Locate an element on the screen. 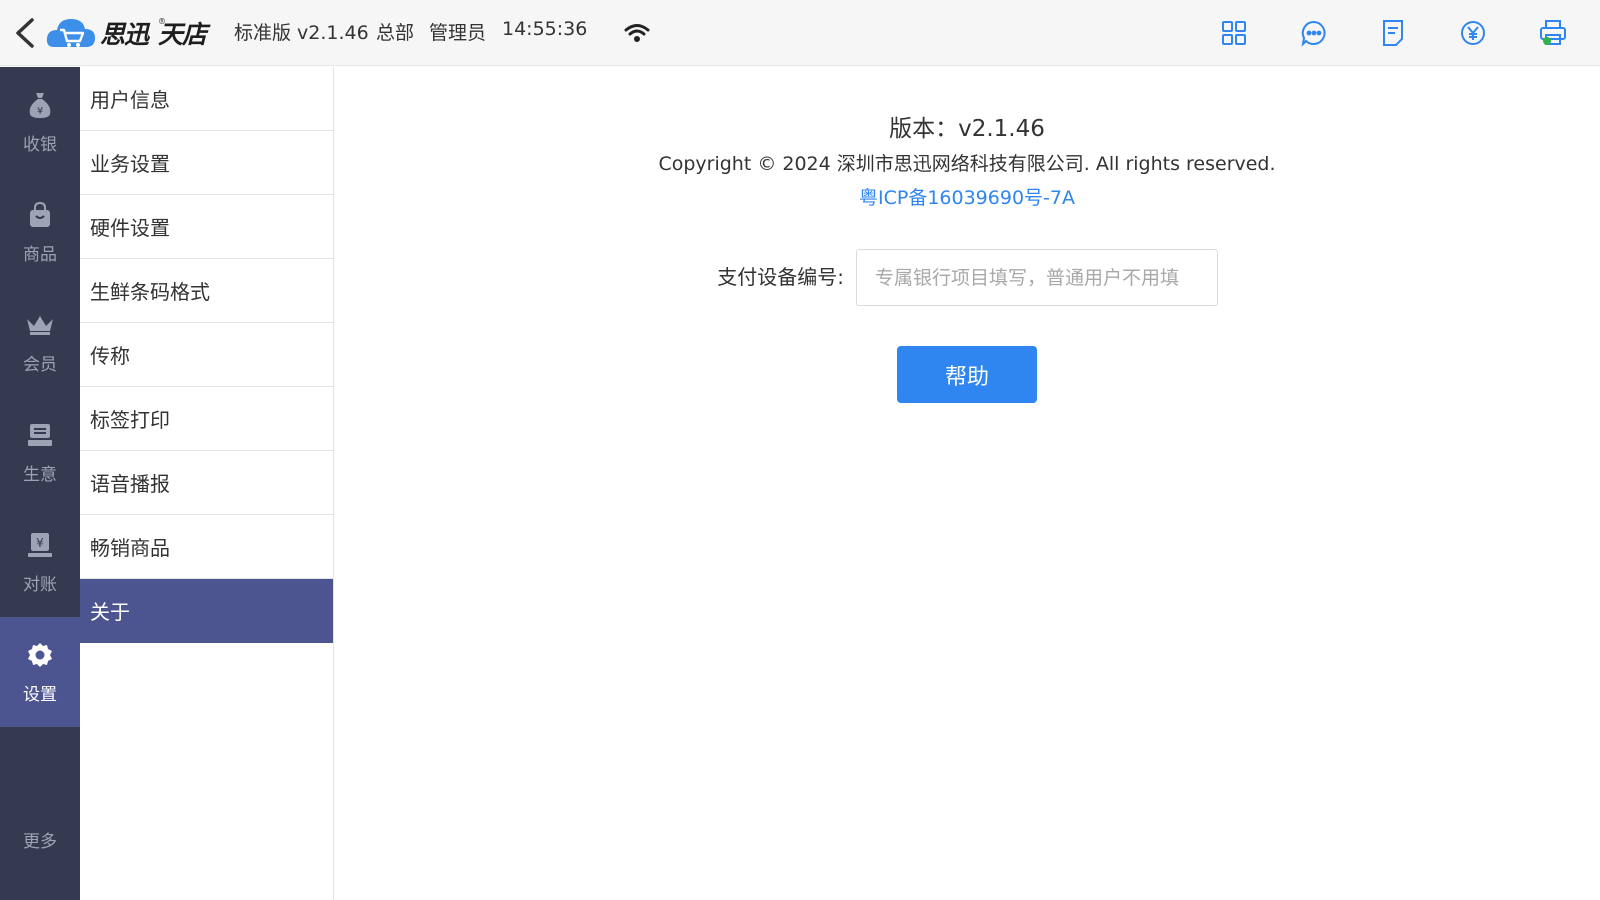 The width and height of the screenshot is (1600, 900). register-icon is located at coordinates (40, 435).